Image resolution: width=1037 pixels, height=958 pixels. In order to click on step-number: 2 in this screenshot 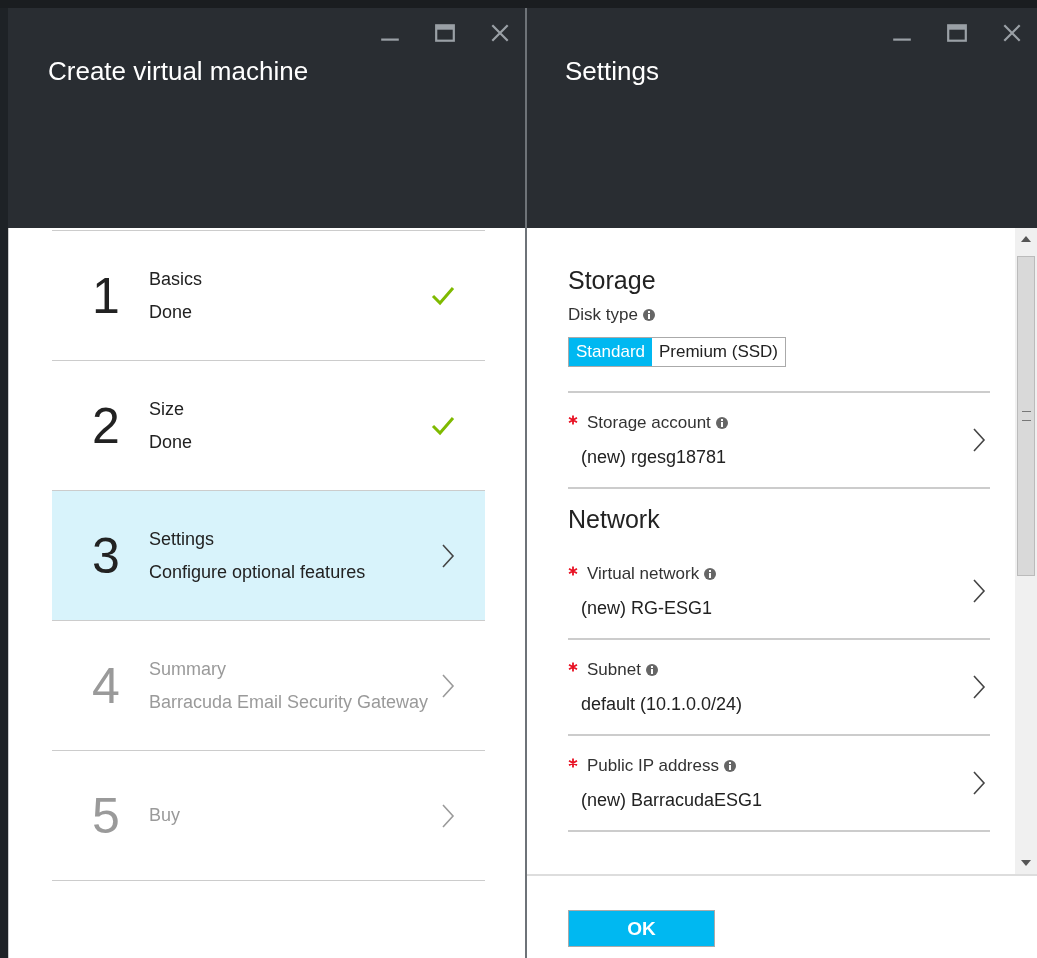, I will do `click(106, 425)`.